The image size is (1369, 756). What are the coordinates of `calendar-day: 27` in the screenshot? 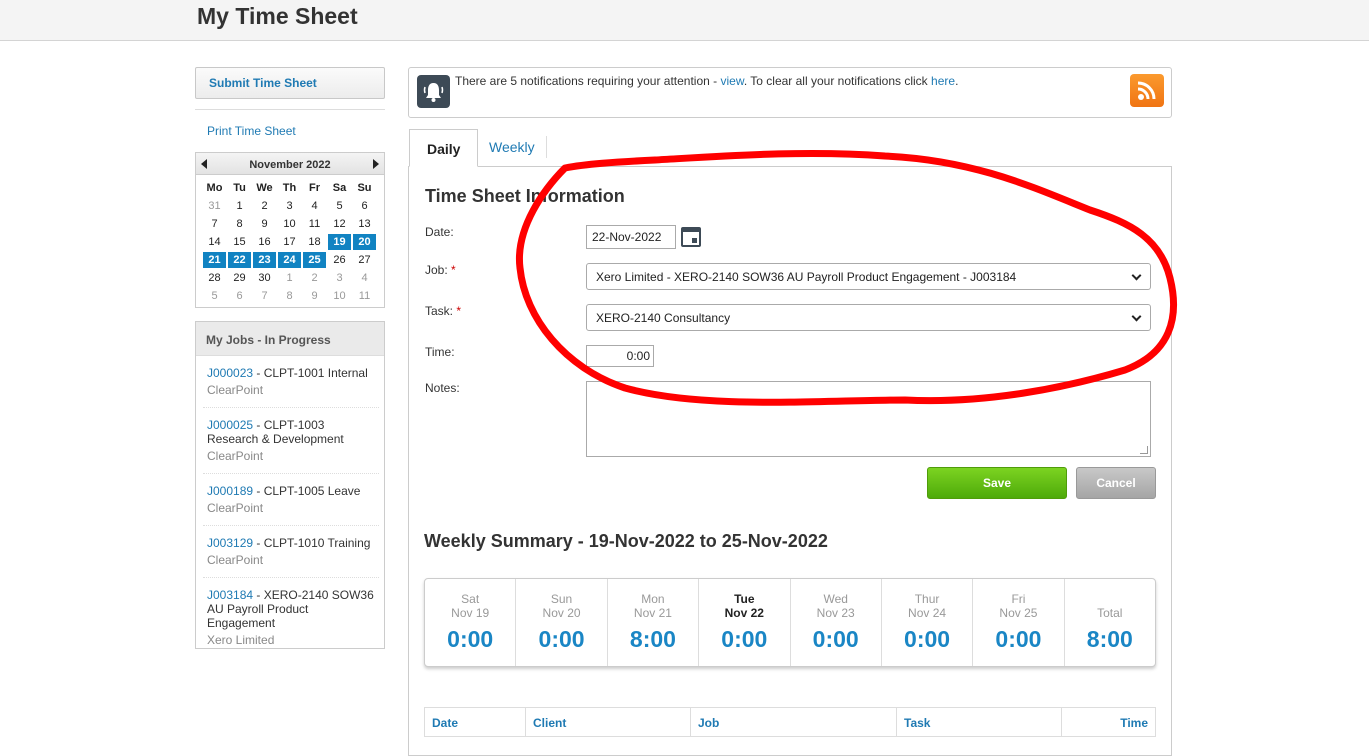 It's located at (364, 260).